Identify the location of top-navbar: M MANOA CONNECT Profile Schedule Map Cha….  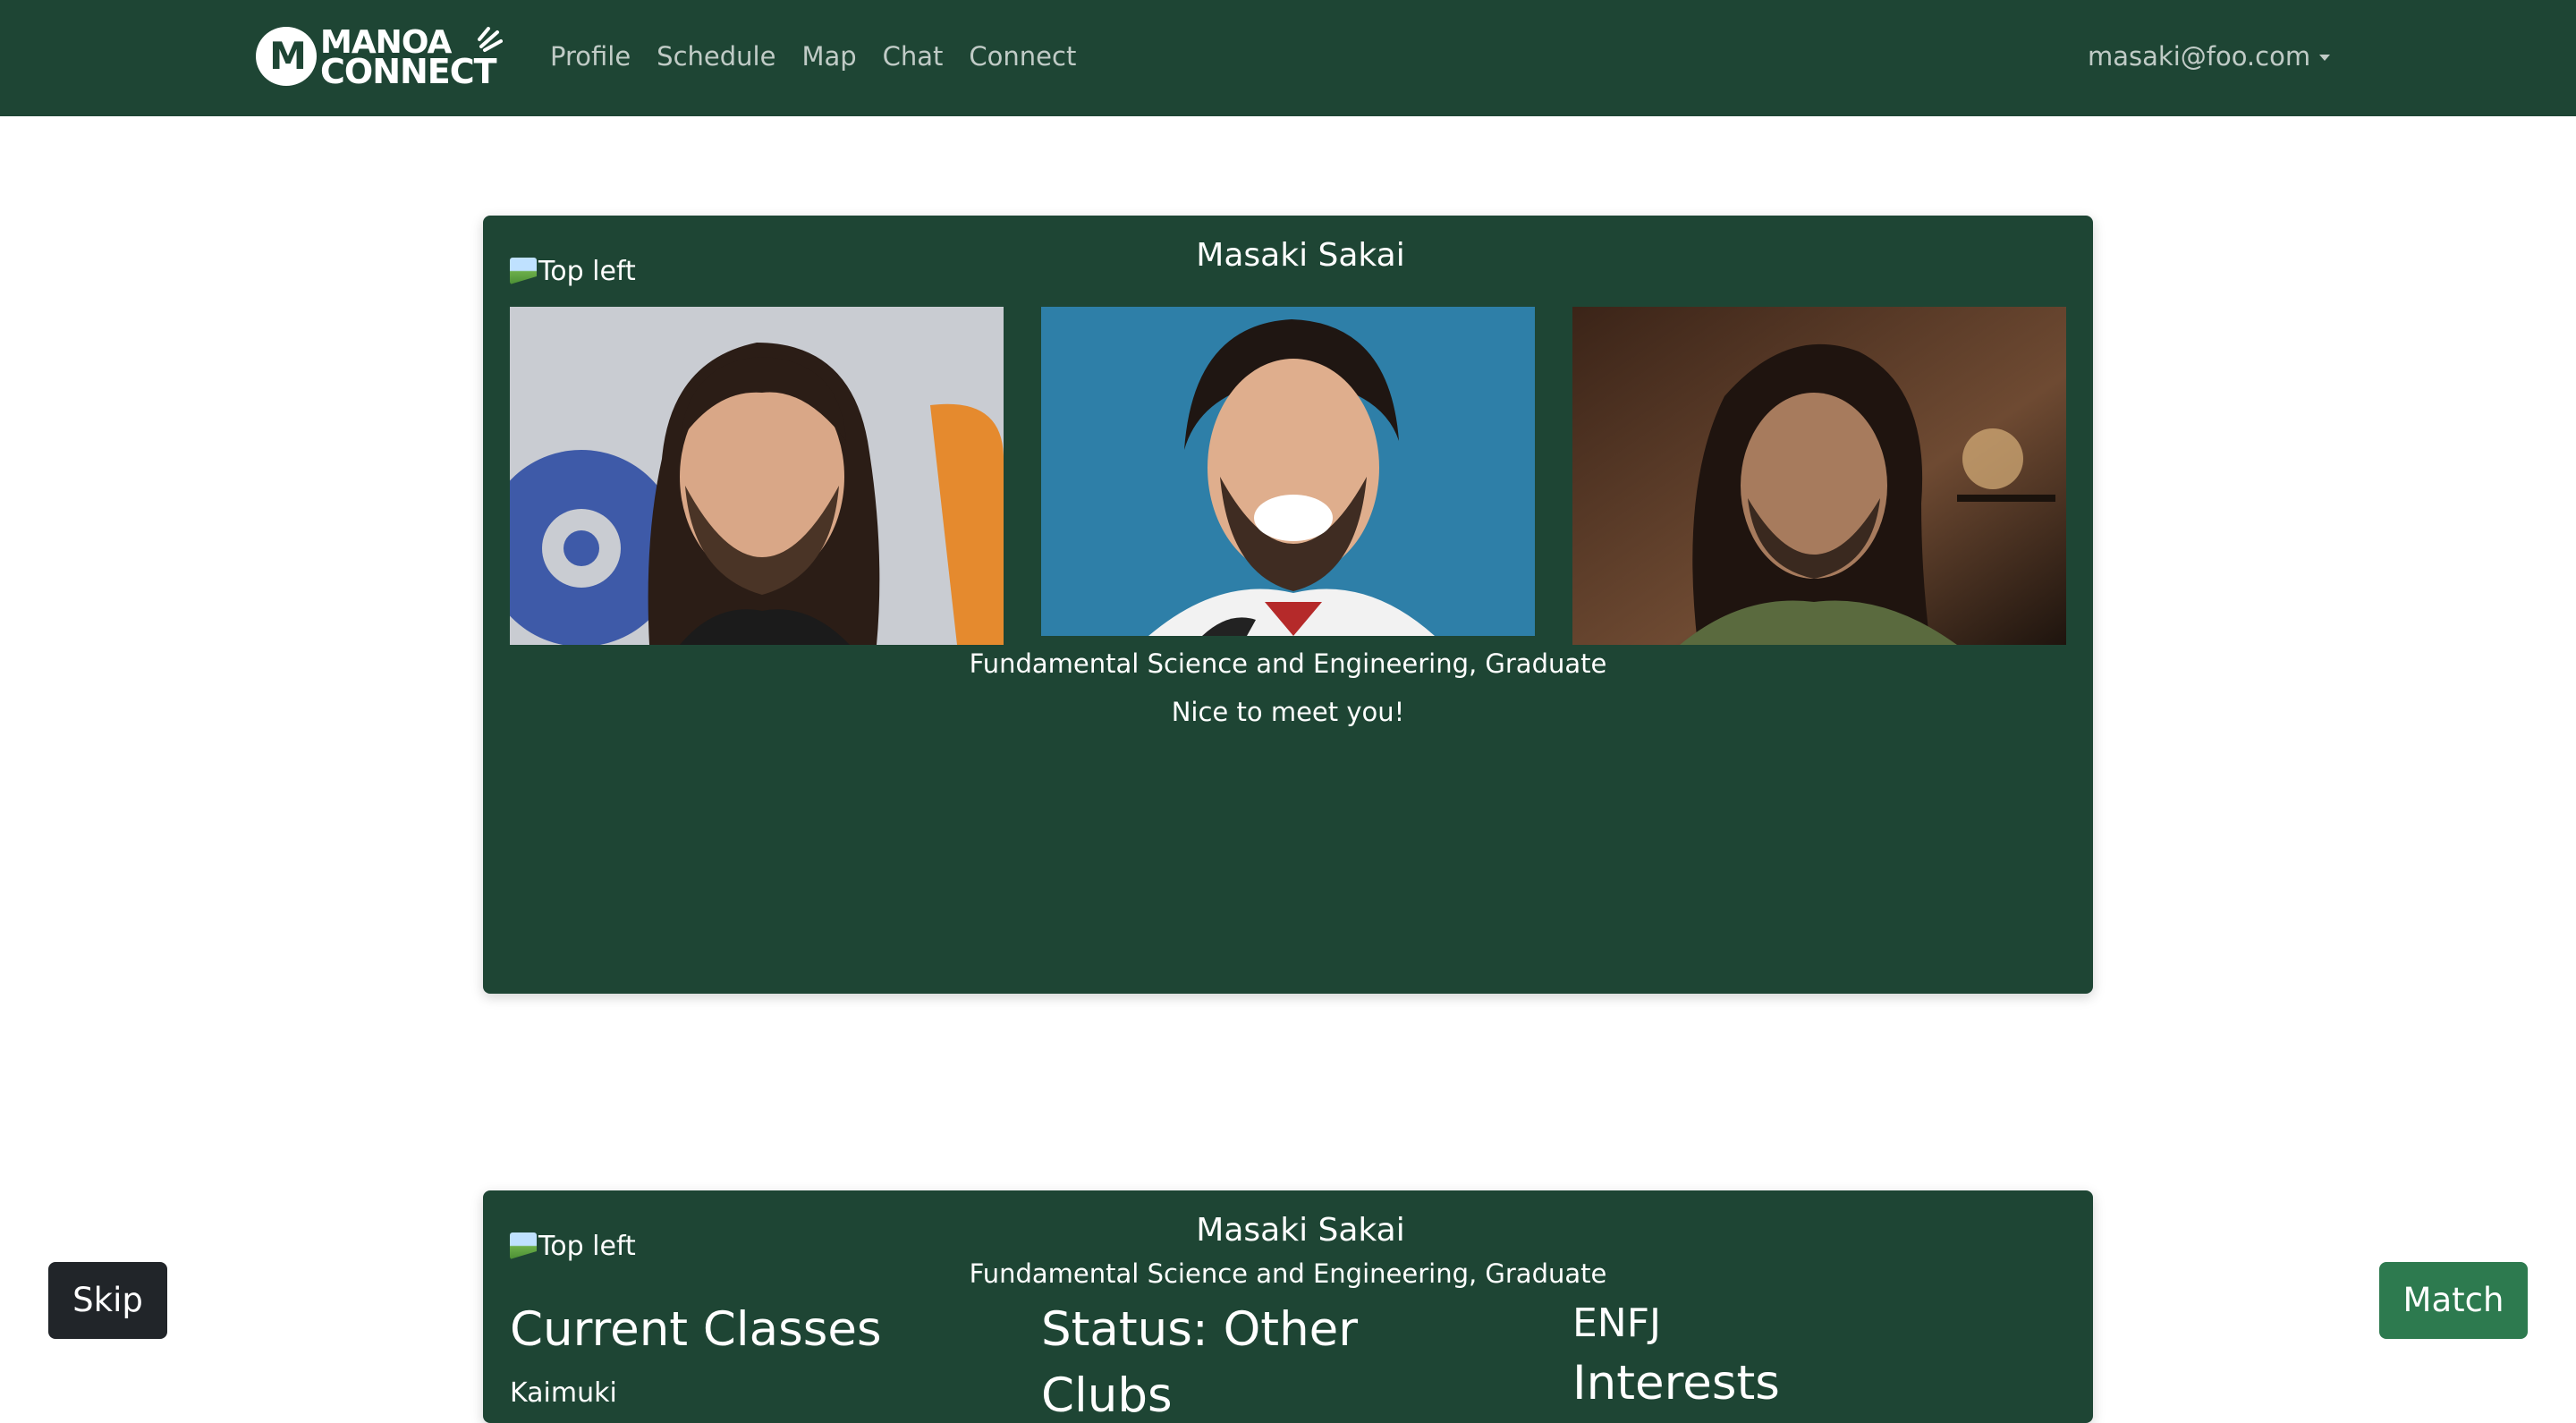
(1288, 58).